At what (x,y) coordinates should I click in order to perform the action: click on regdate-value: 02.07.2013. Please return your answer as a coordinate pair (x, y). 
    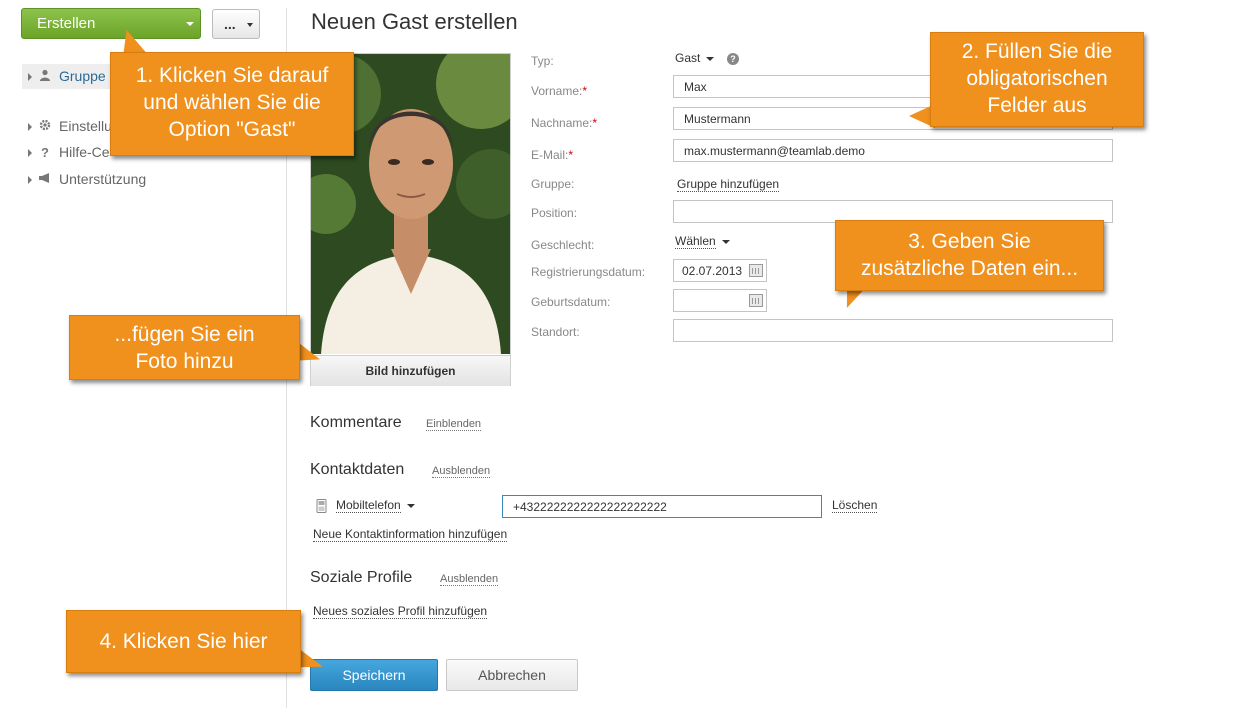
    Looking at the image, I should click on (712, 271).